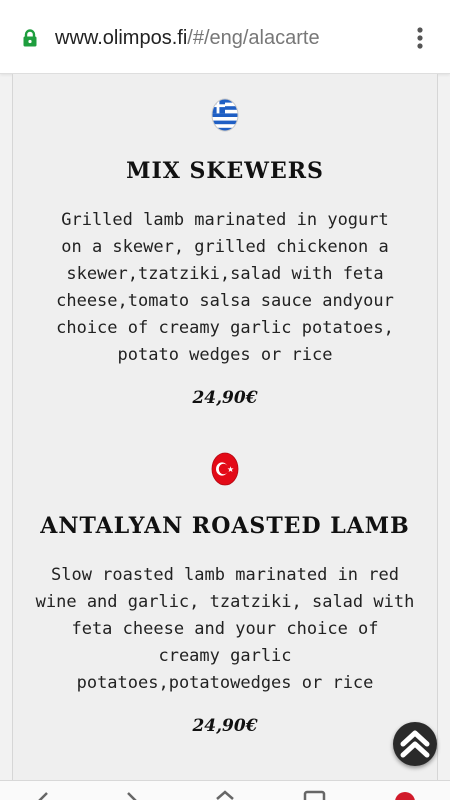  What do you see at coordinates (225, 656) in the screenshot?
I see `description-line: creamy garlic` at bounding box center [225, 656].